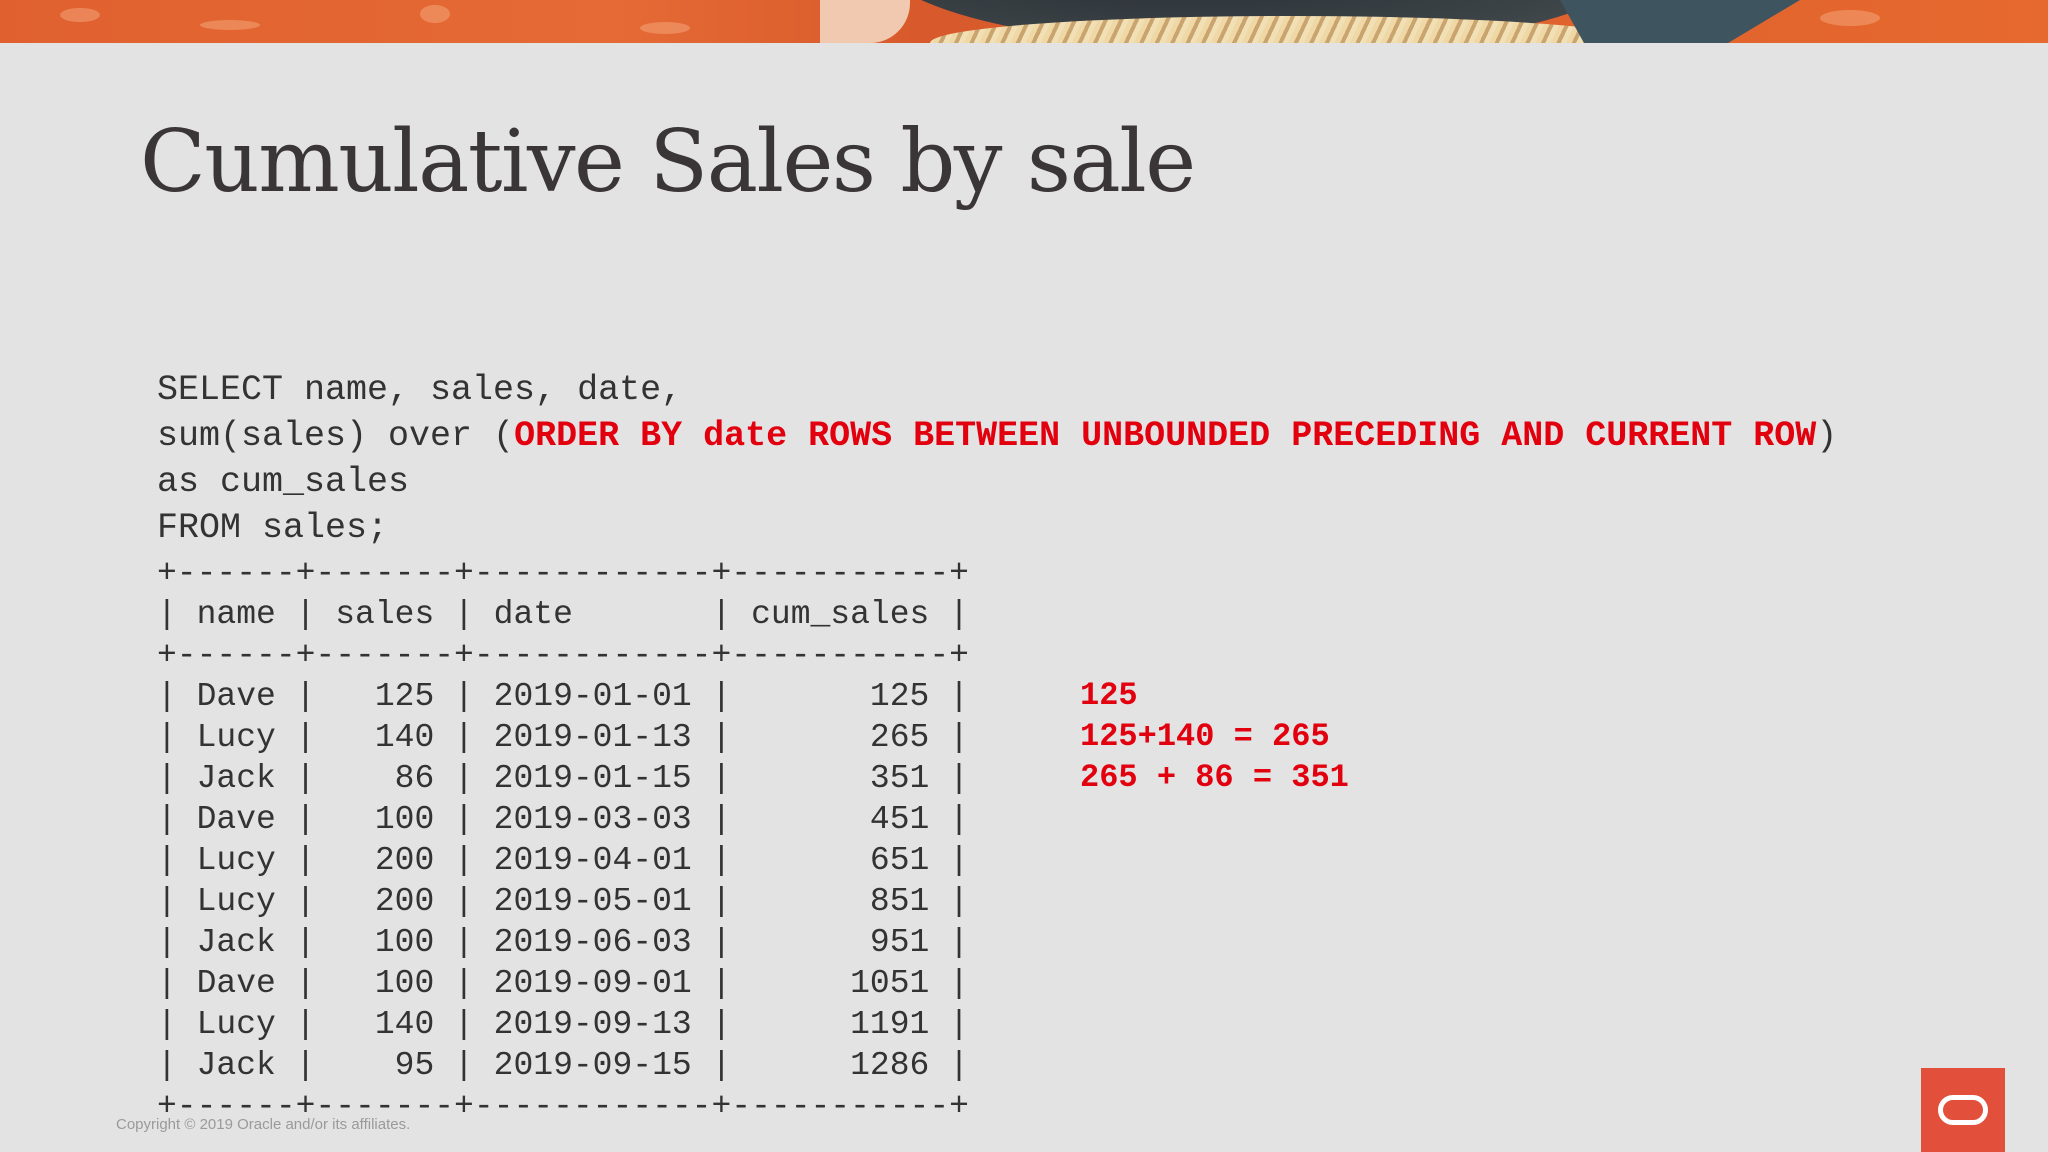 The height and width of the screenshot is (1152, 2048). What do you see at coordinates (563, 860) in the screenshot?
I see `table-row: | Lucy | 200 | 2019-04-01 | 651 |` at bounding box center [563, 860].